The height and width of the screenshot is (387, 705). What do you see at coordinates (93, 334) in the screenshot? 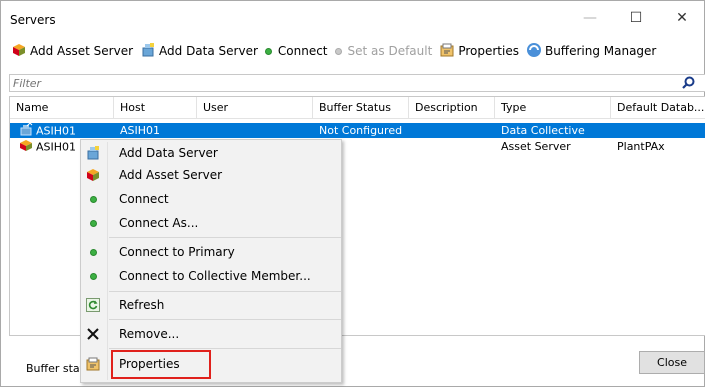
I see `remove-icon` at bounding box center [93, 334].